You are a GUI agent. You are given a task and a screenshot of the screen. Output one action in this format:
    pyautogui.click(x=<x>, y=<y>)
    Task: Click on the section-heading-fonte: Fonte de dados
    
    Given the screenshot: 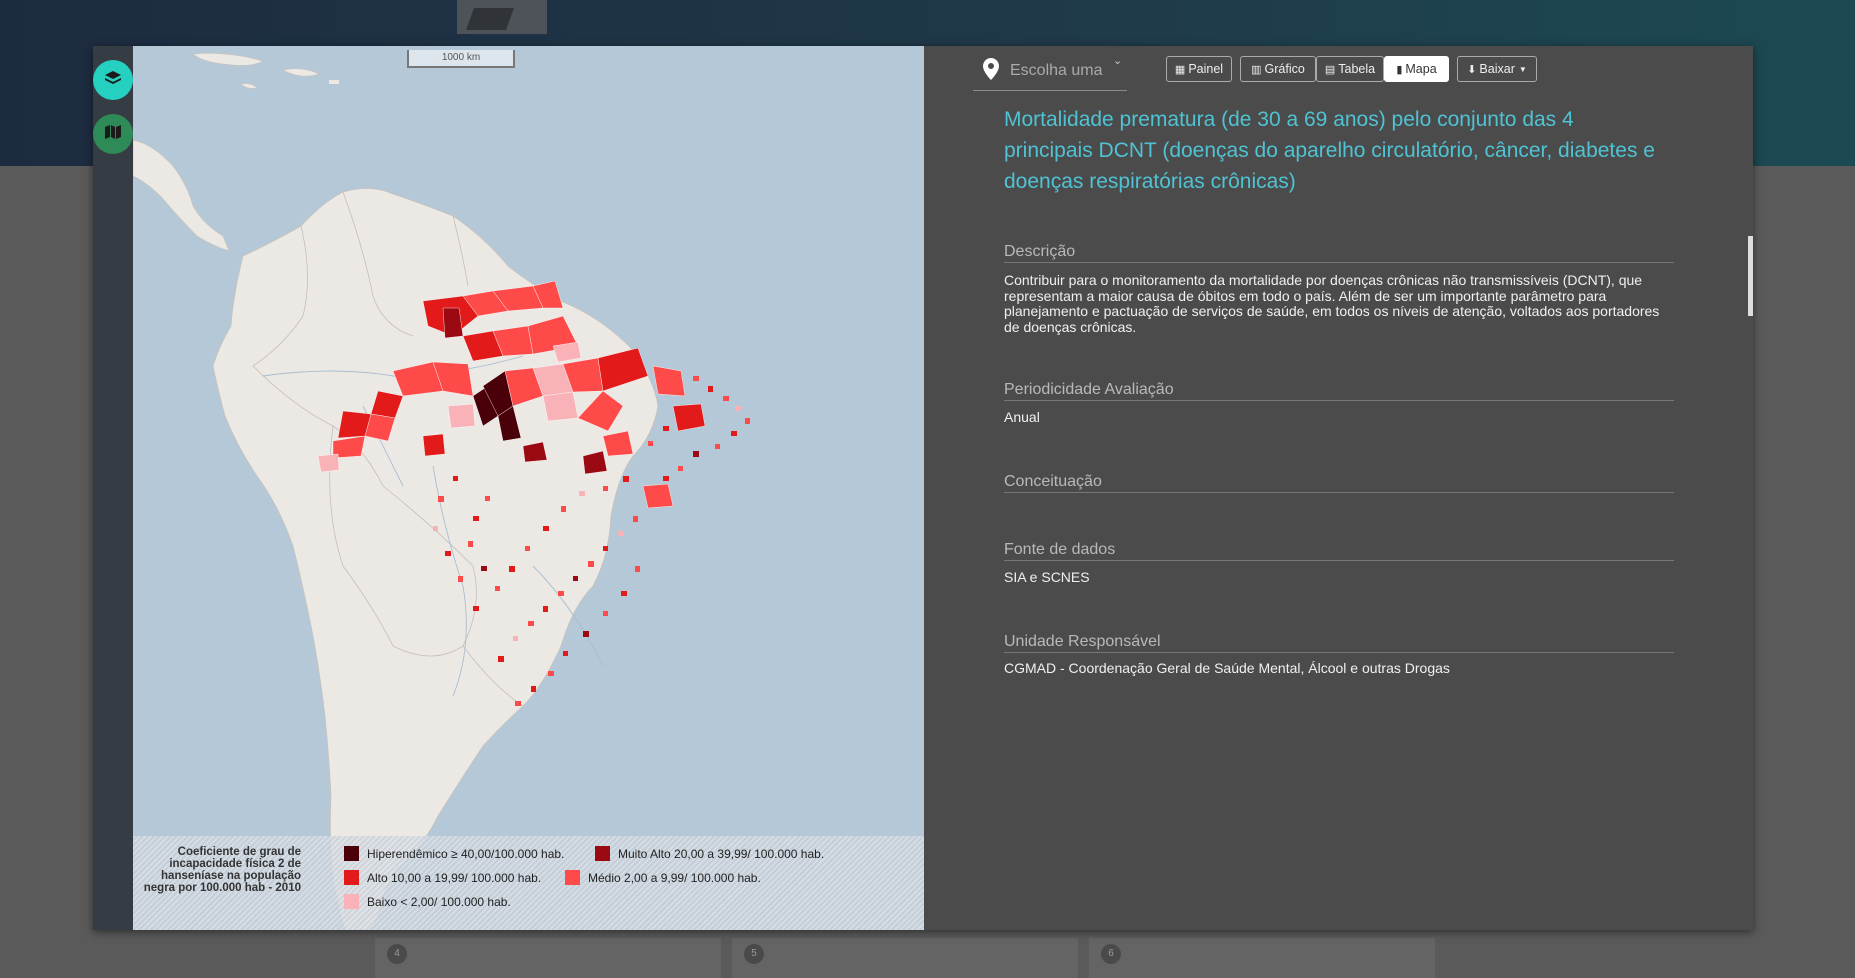 What is the action you would take?
    pyautogui.click(x=1339, y=551)
    